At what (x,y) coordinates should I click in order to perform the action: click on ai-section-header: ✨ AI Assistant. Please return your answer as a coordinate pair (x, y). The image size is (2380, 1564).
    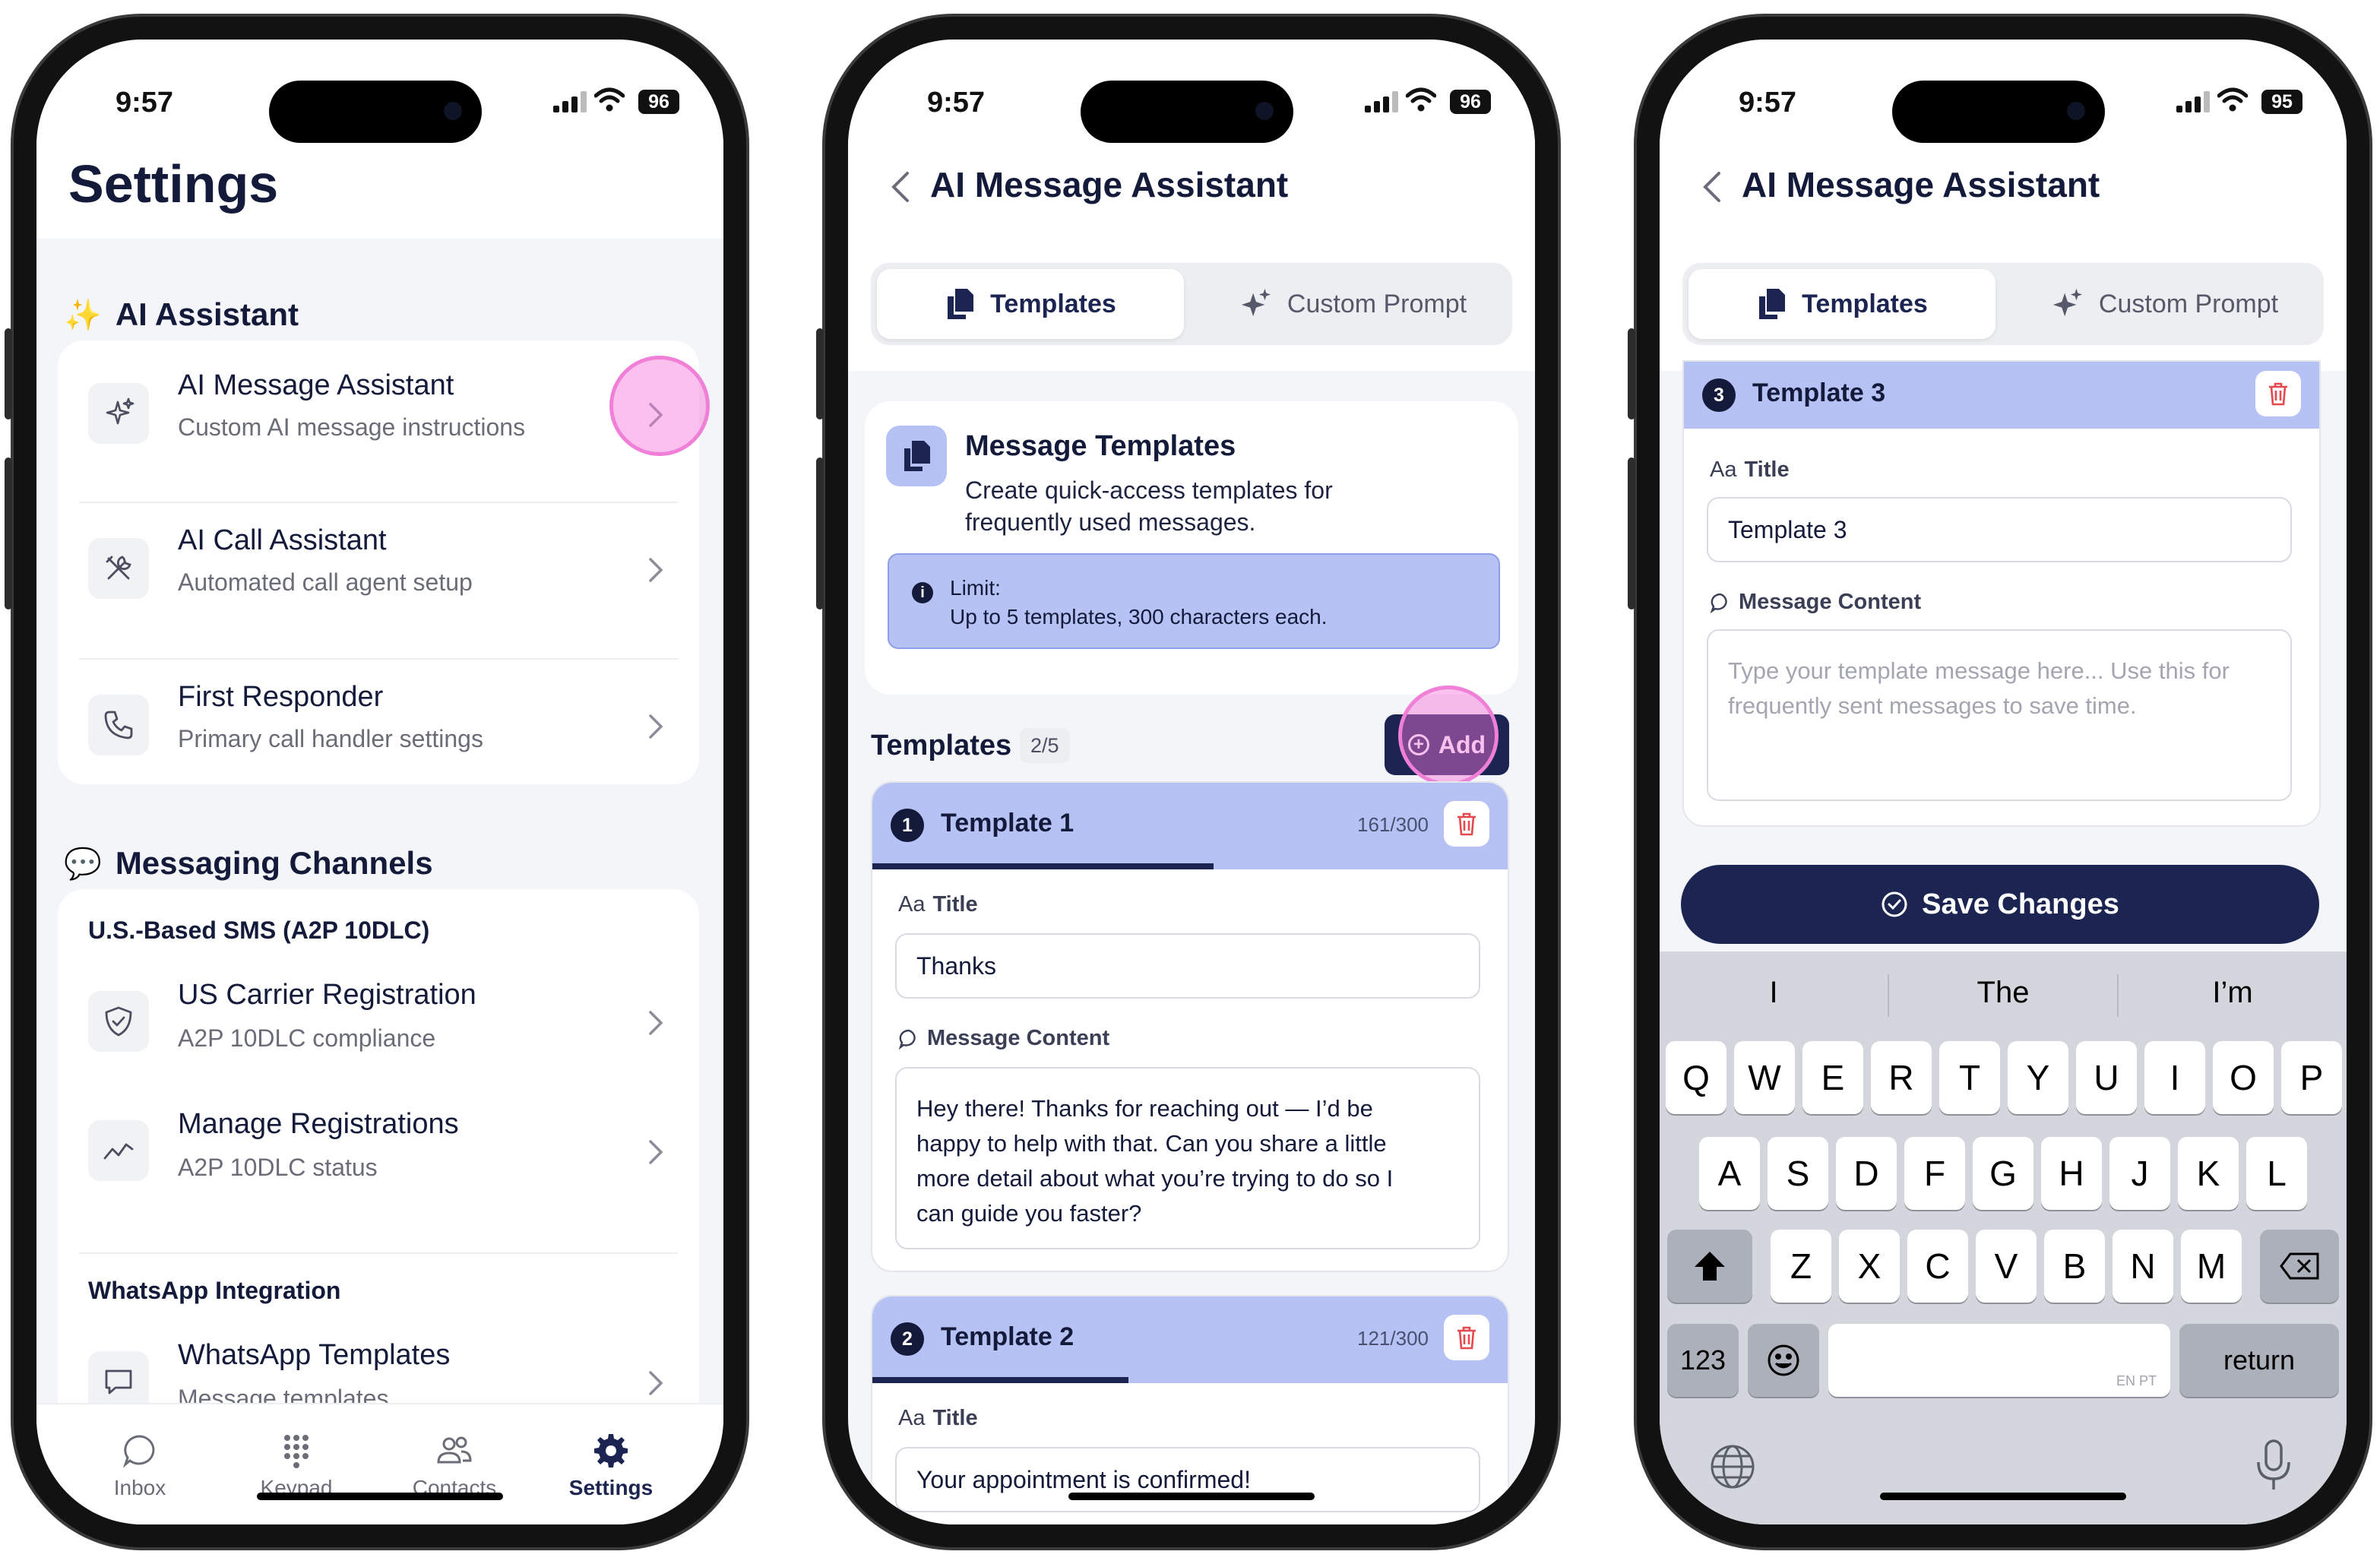
    Looking at the image, I should click on (181, 314).